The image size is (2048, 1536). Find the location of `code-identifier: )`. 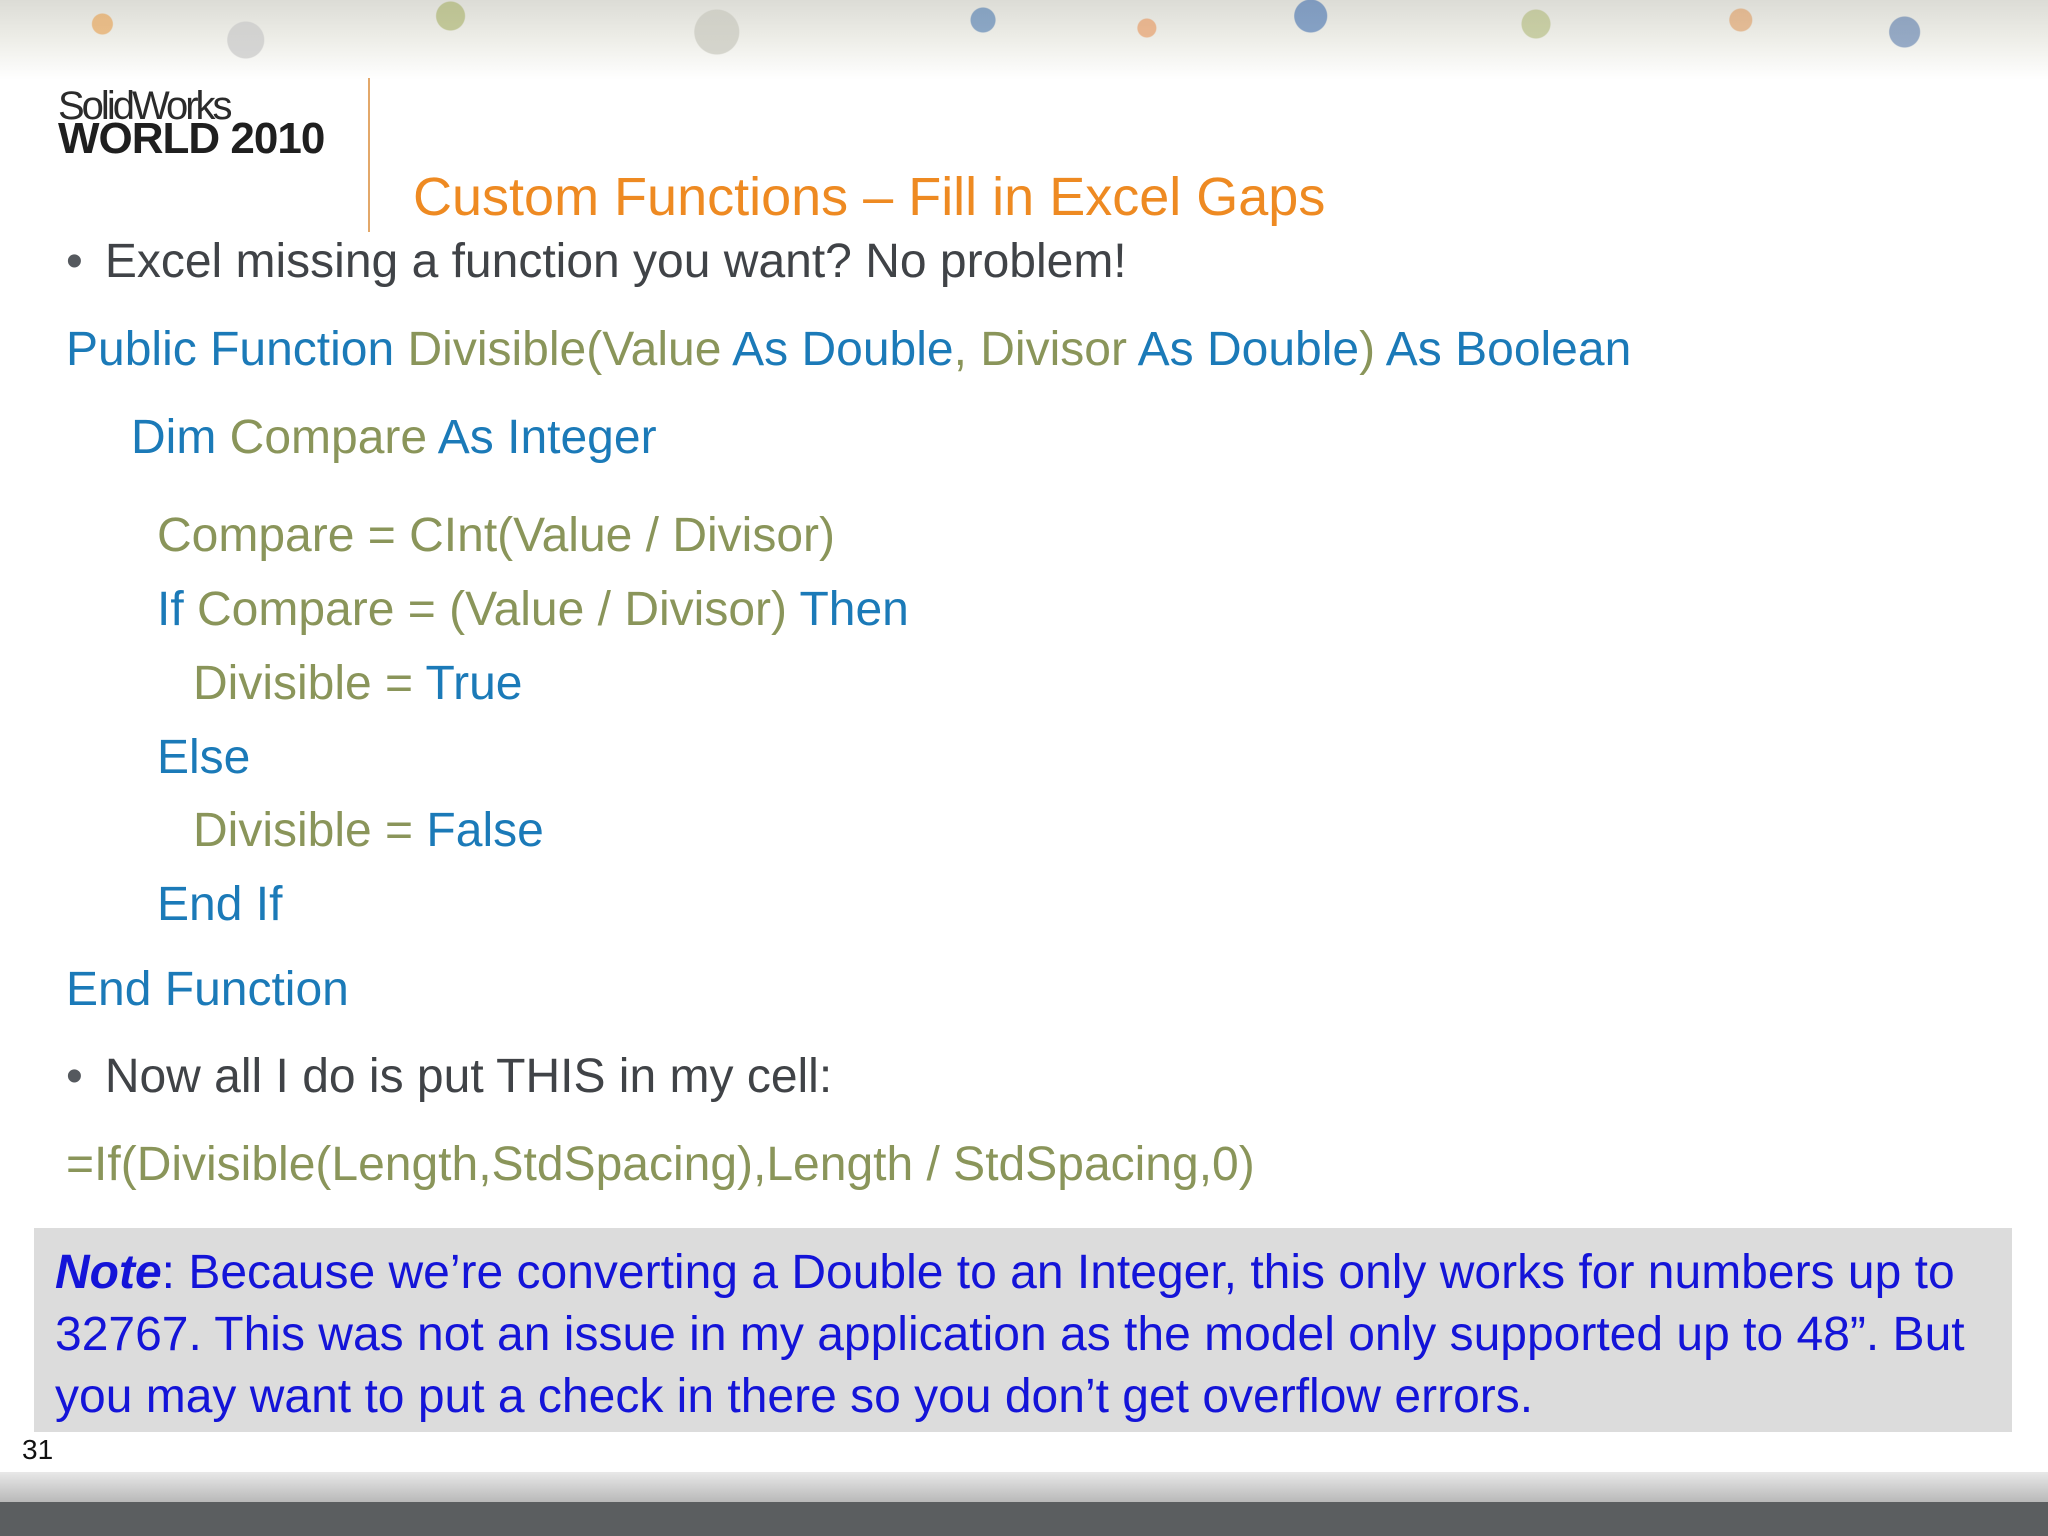

code-identifier: ) is located at coordinates (1367, 349).